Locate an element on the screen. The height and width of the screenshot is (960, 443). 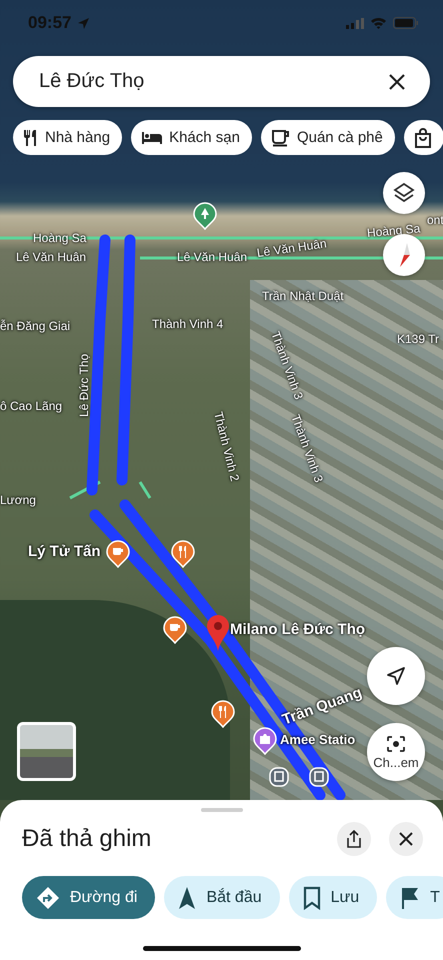
status-time: 09:57 is located at coordinates (50, 23).